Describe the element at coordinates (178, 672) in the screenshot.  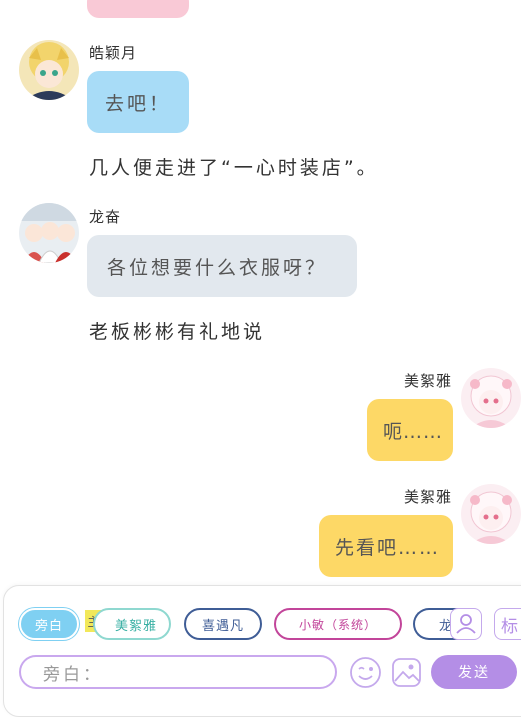
I see `message-input: 旁白：` at that location.